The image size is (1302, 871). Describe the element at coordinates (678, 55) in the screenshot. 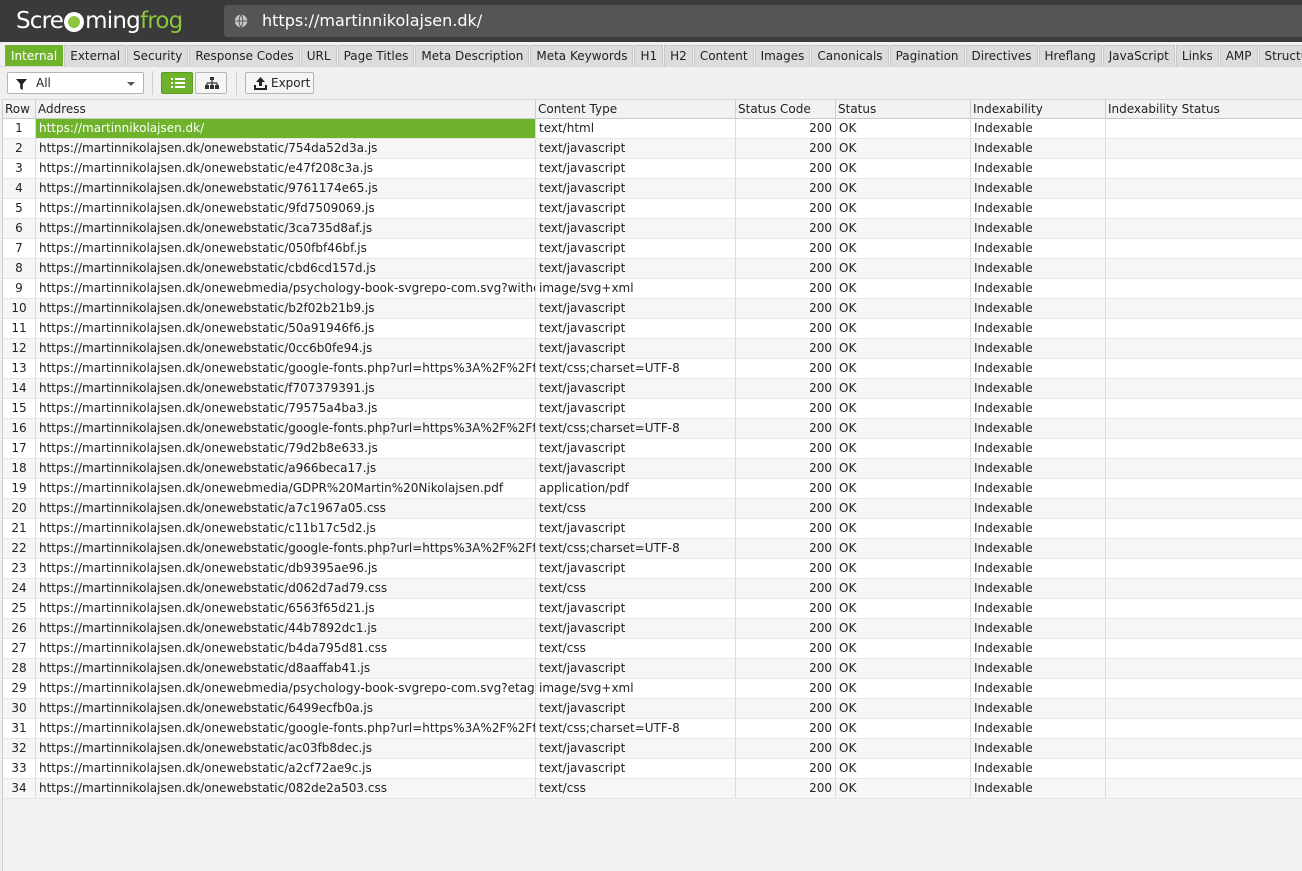

I see `tab-h2: H2` at that location.